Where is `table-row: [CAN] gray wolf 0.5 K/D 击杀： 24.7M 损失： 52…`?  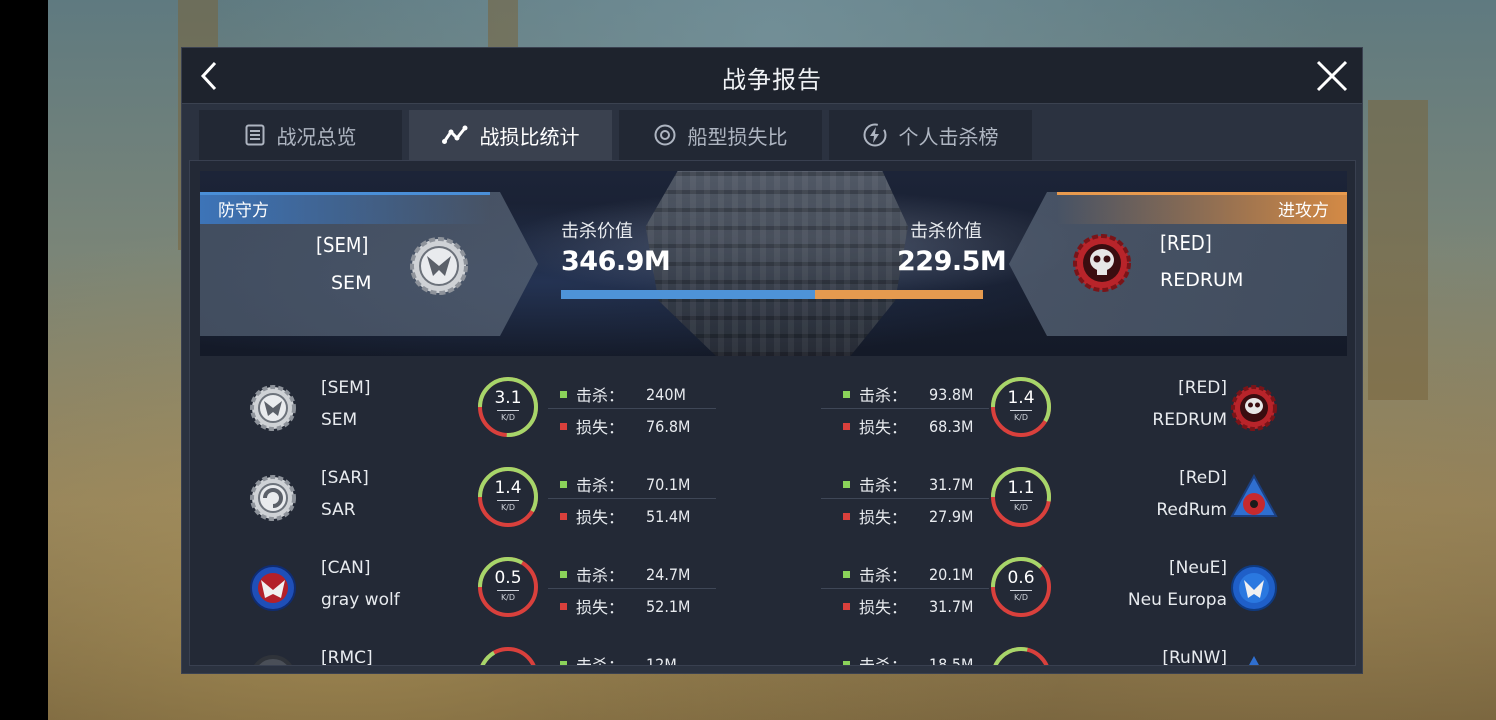 table-row: [CAN] gray wolf 0.5 K/D 击杀： 24.7M 损失： 52… is located at coordinates (773, 591).